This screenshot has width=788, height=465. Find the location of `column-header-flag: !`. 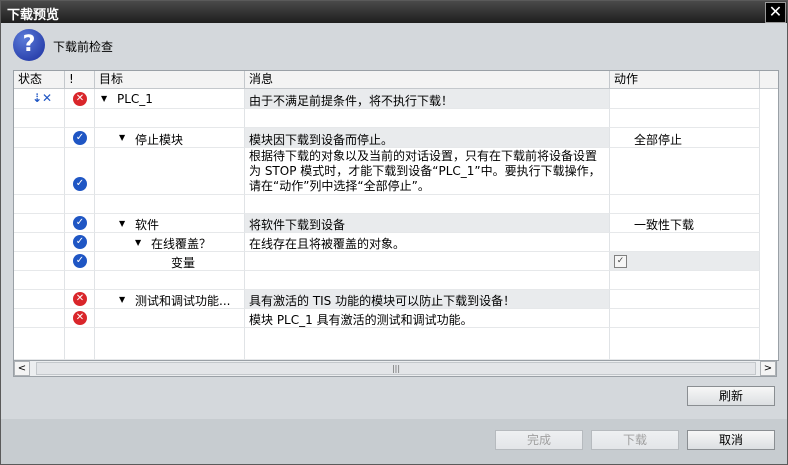

column-header-flag: ! is located at coordinates (80, 79).